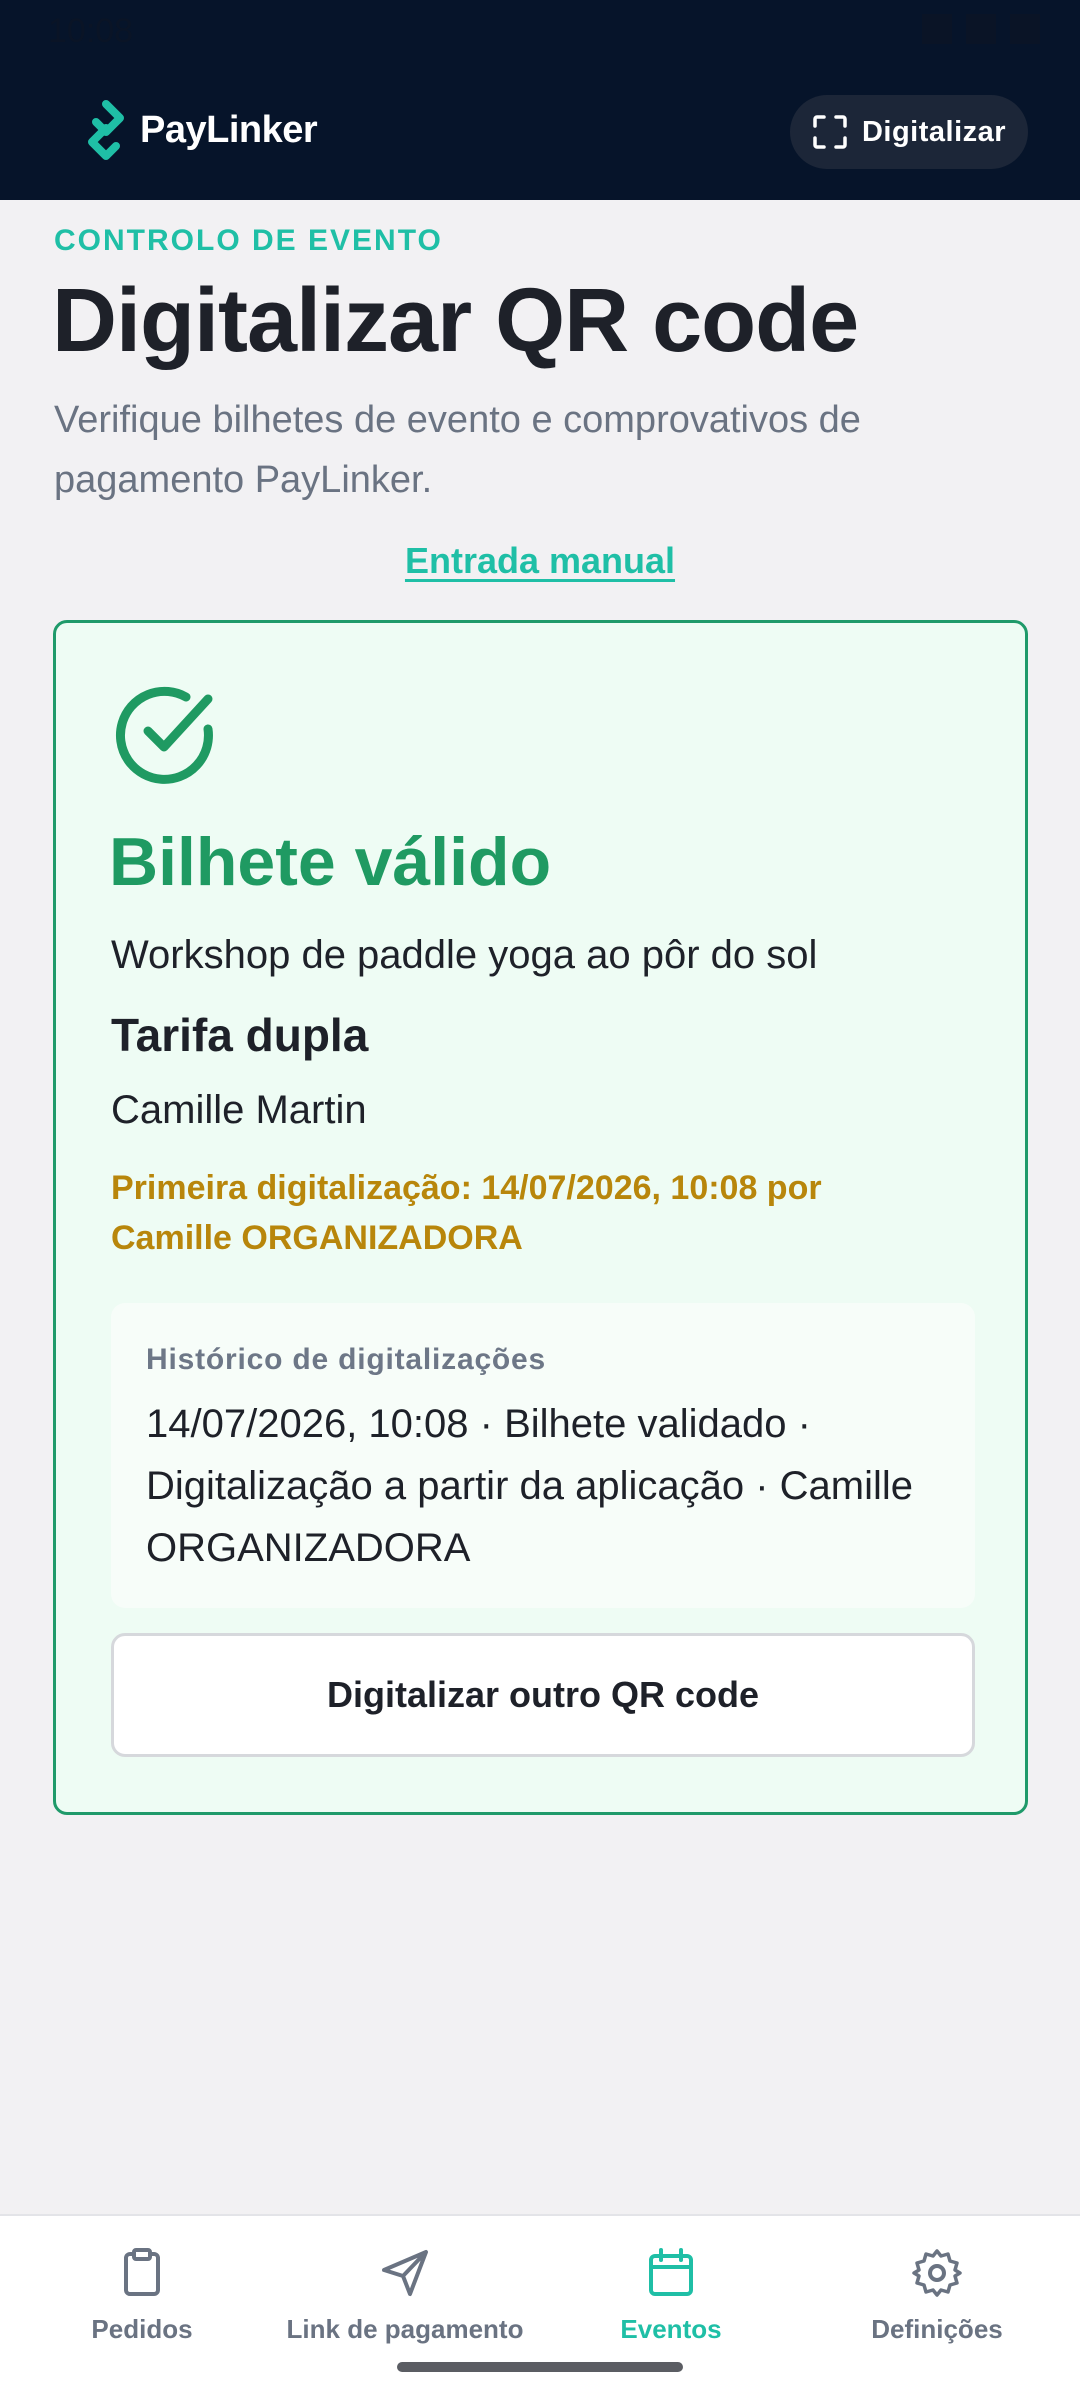 This screenshot has height=2400, width=1080. What do you see at coordinates (239, 1110) in the screenshot?
I see `ticket-holder: Camille Martin` at bounding box center [239, 1110].